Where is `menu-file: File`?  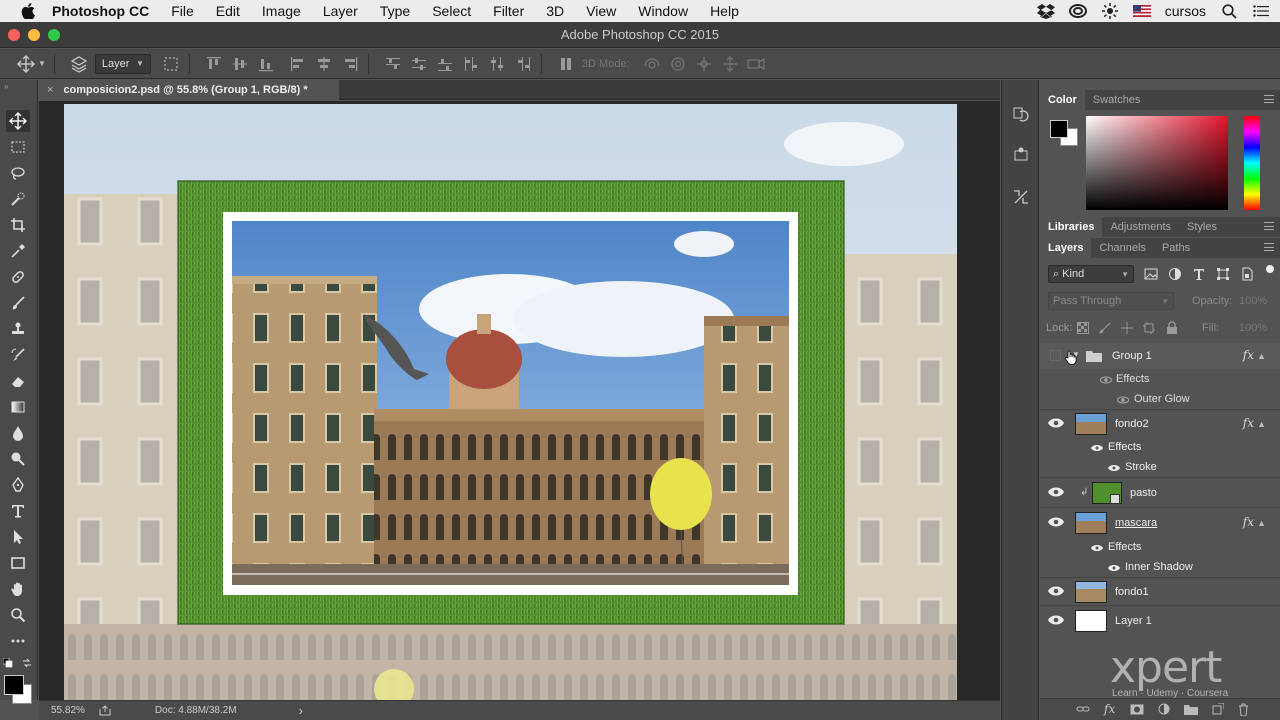
menu-file: File is located at coordinates (182, 11).